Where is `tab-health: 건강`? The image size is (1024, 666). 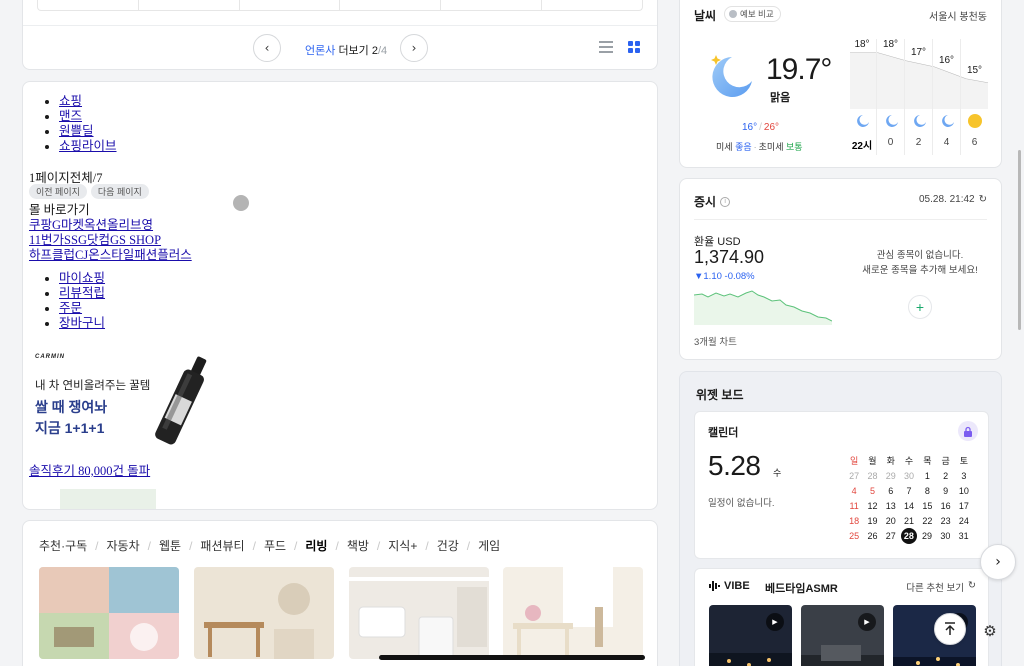
tab-health: 건강 is located at coordinates (448, 545).